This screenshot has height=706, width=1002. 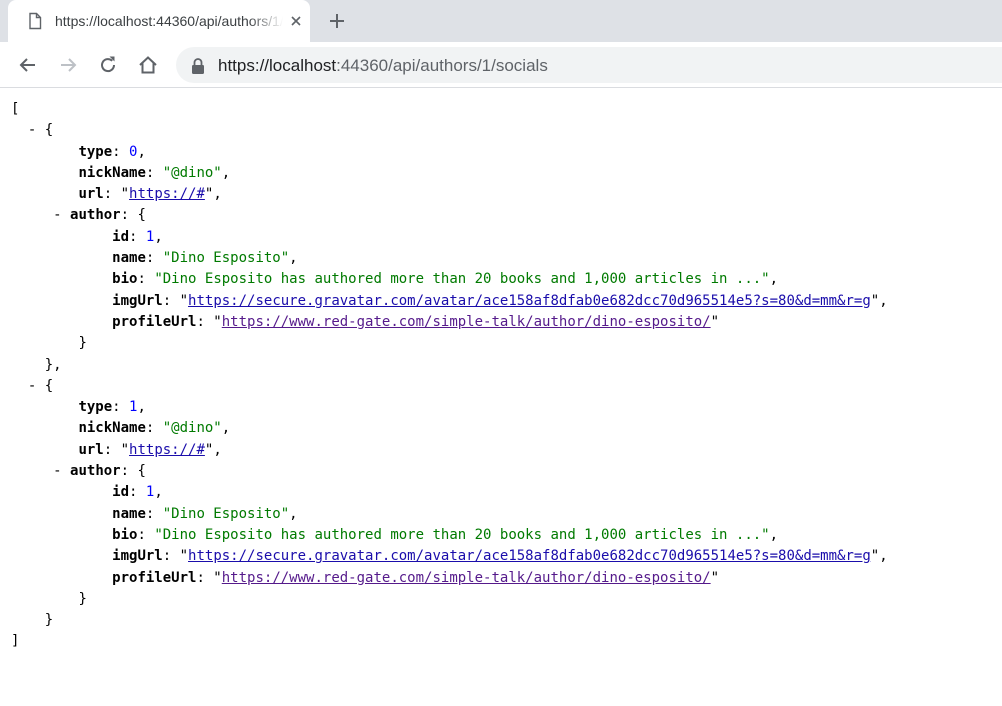 What do you see at coordinates (296, 21) in the screenshot?
I see `close-tab-icon` at bounding box center [296, 21].